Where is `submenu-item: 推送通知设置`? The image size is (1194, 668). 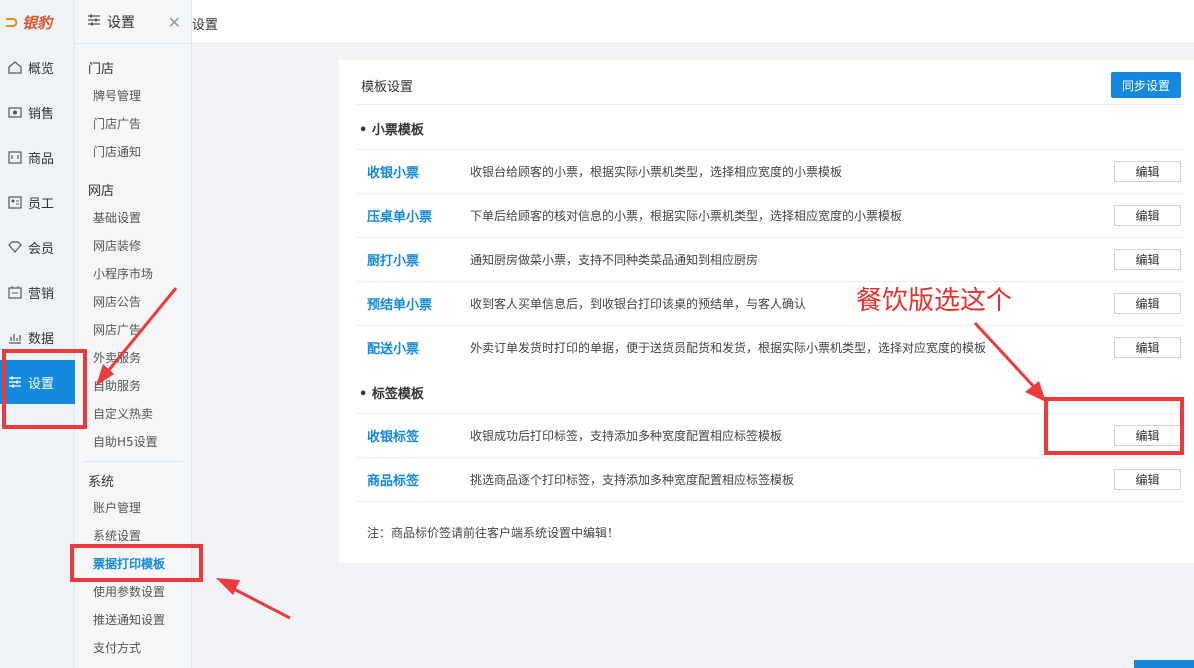 submenu-item: 推送通知设置 is located at coordinates (129, 619).